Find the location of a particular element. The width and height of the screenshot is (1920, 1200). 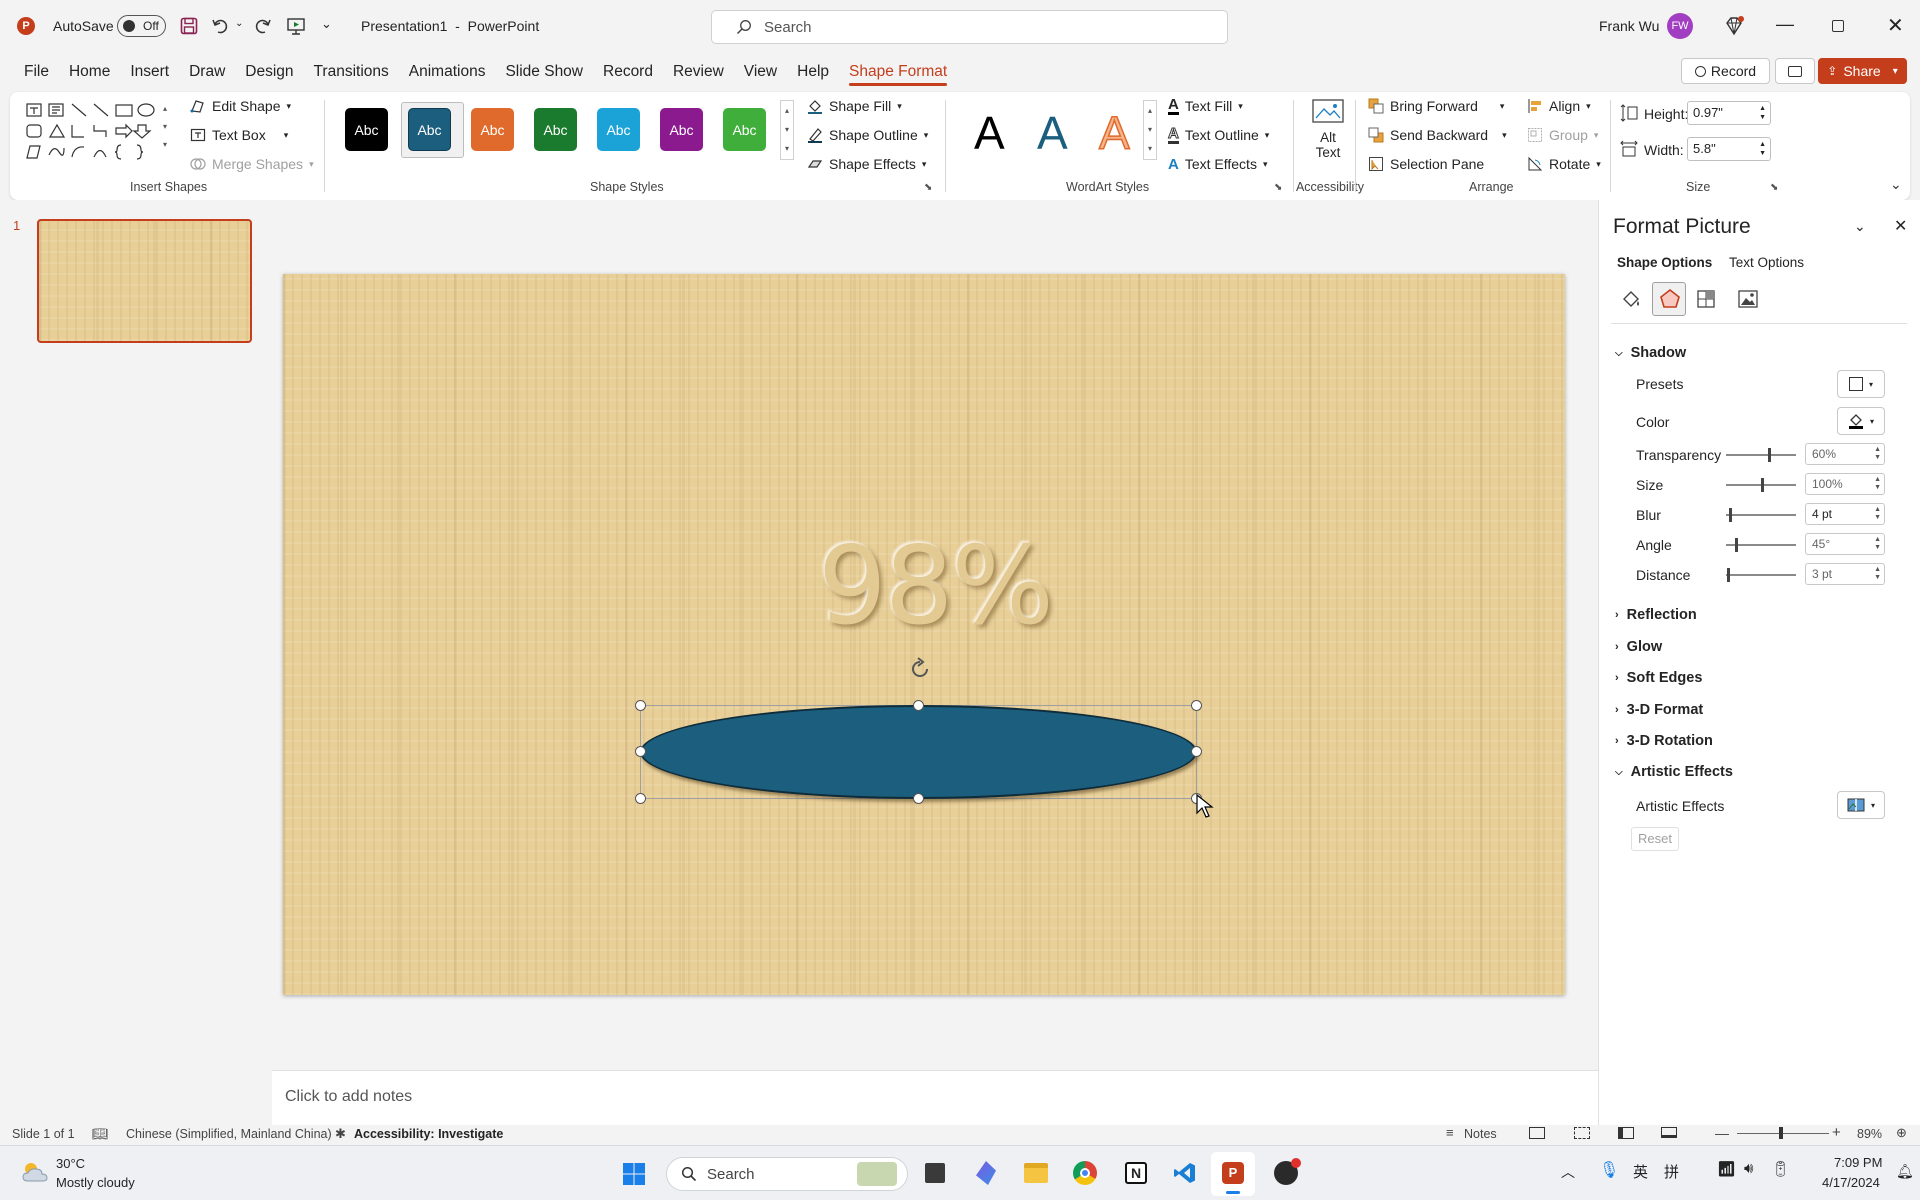

slide-thumbnail is located at coordinates (144, 281).